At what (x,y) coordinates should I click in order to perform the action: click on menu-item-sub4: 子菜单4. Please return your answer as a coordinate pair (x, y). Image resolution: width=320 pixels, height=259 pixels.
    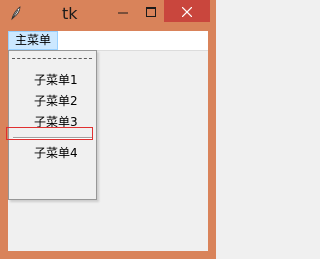
    Looking at the image, I should click on (52, 153).